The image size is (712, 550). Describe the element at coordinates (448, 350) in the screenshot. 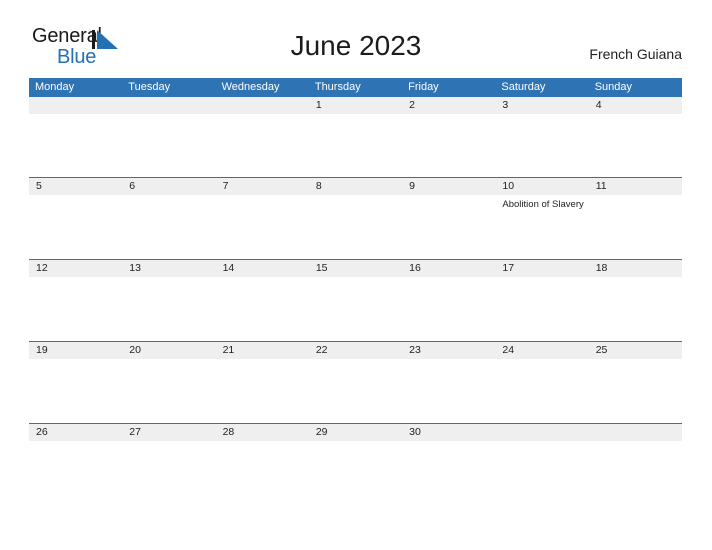

I see `day-number: 23` at that location.